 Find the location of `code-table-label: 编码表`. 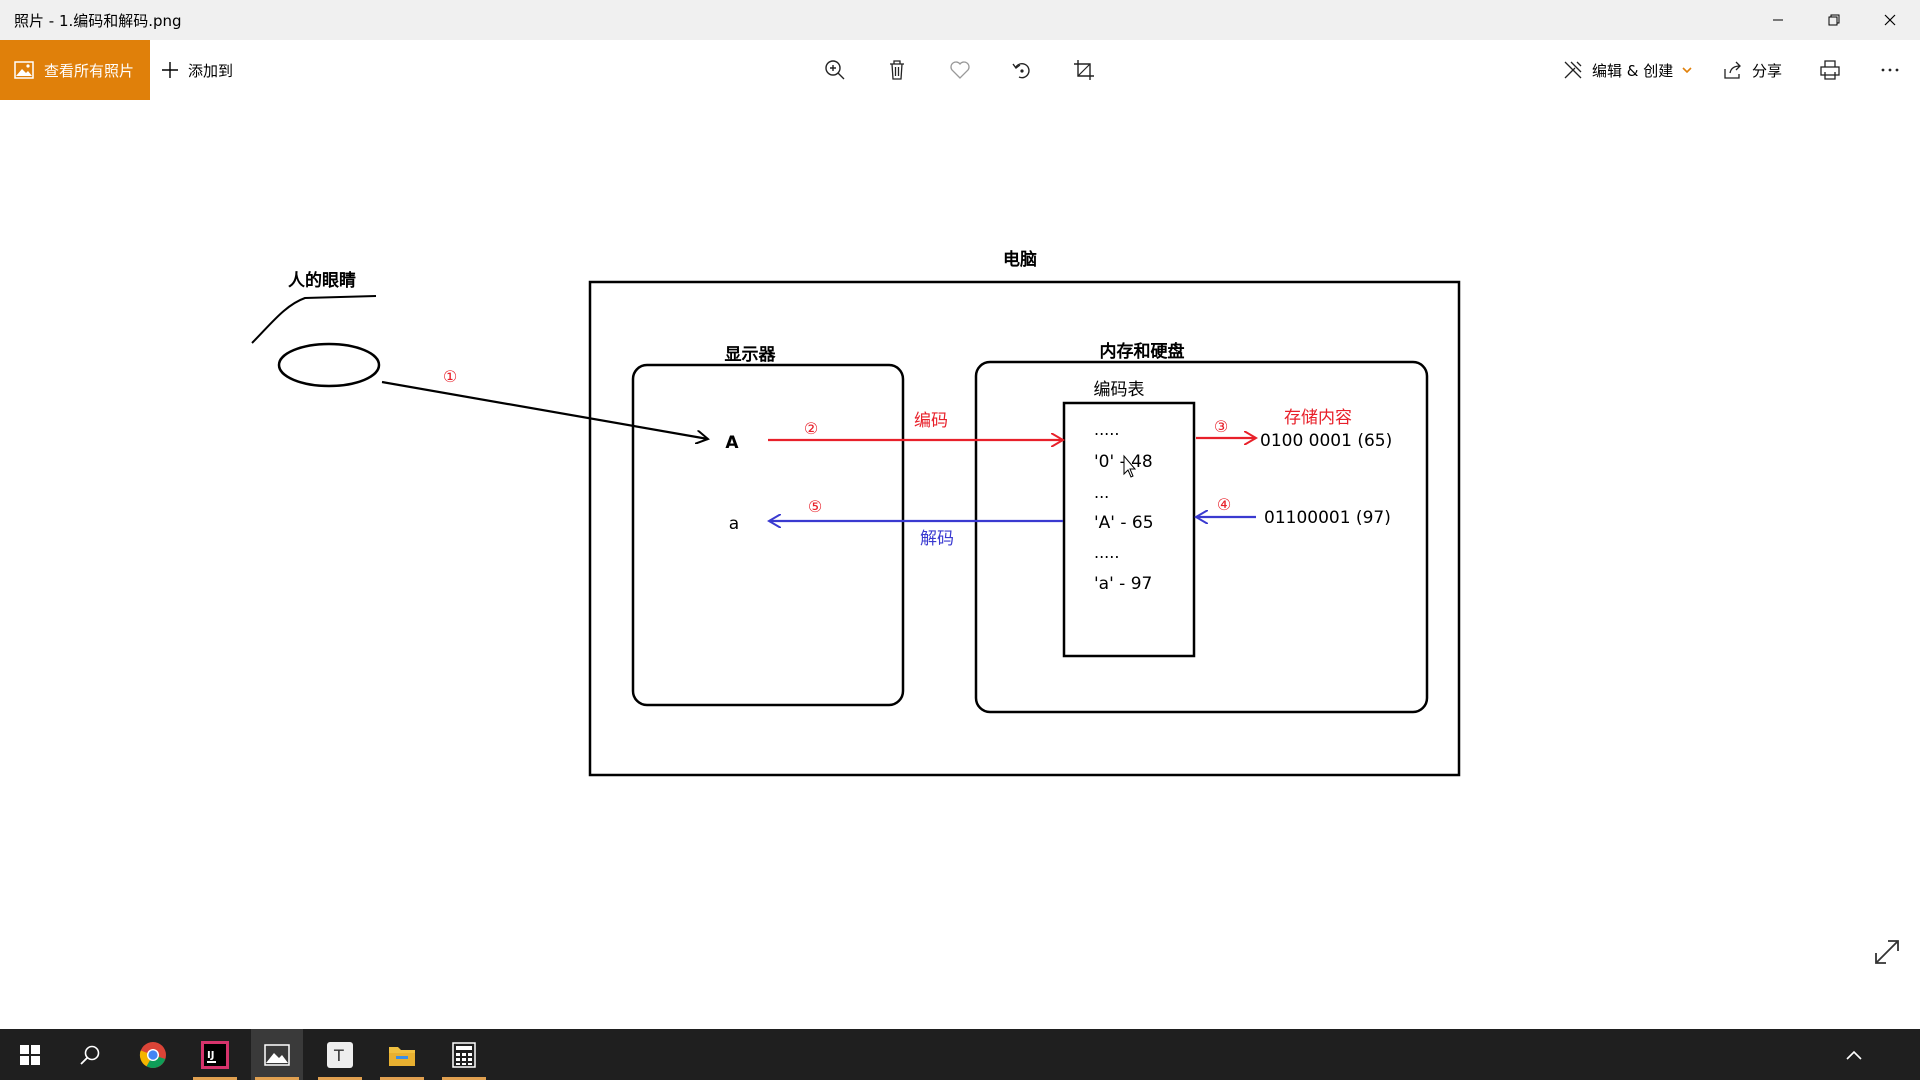

code-table-label: 编码表 is located at coordinates (1119, 390).